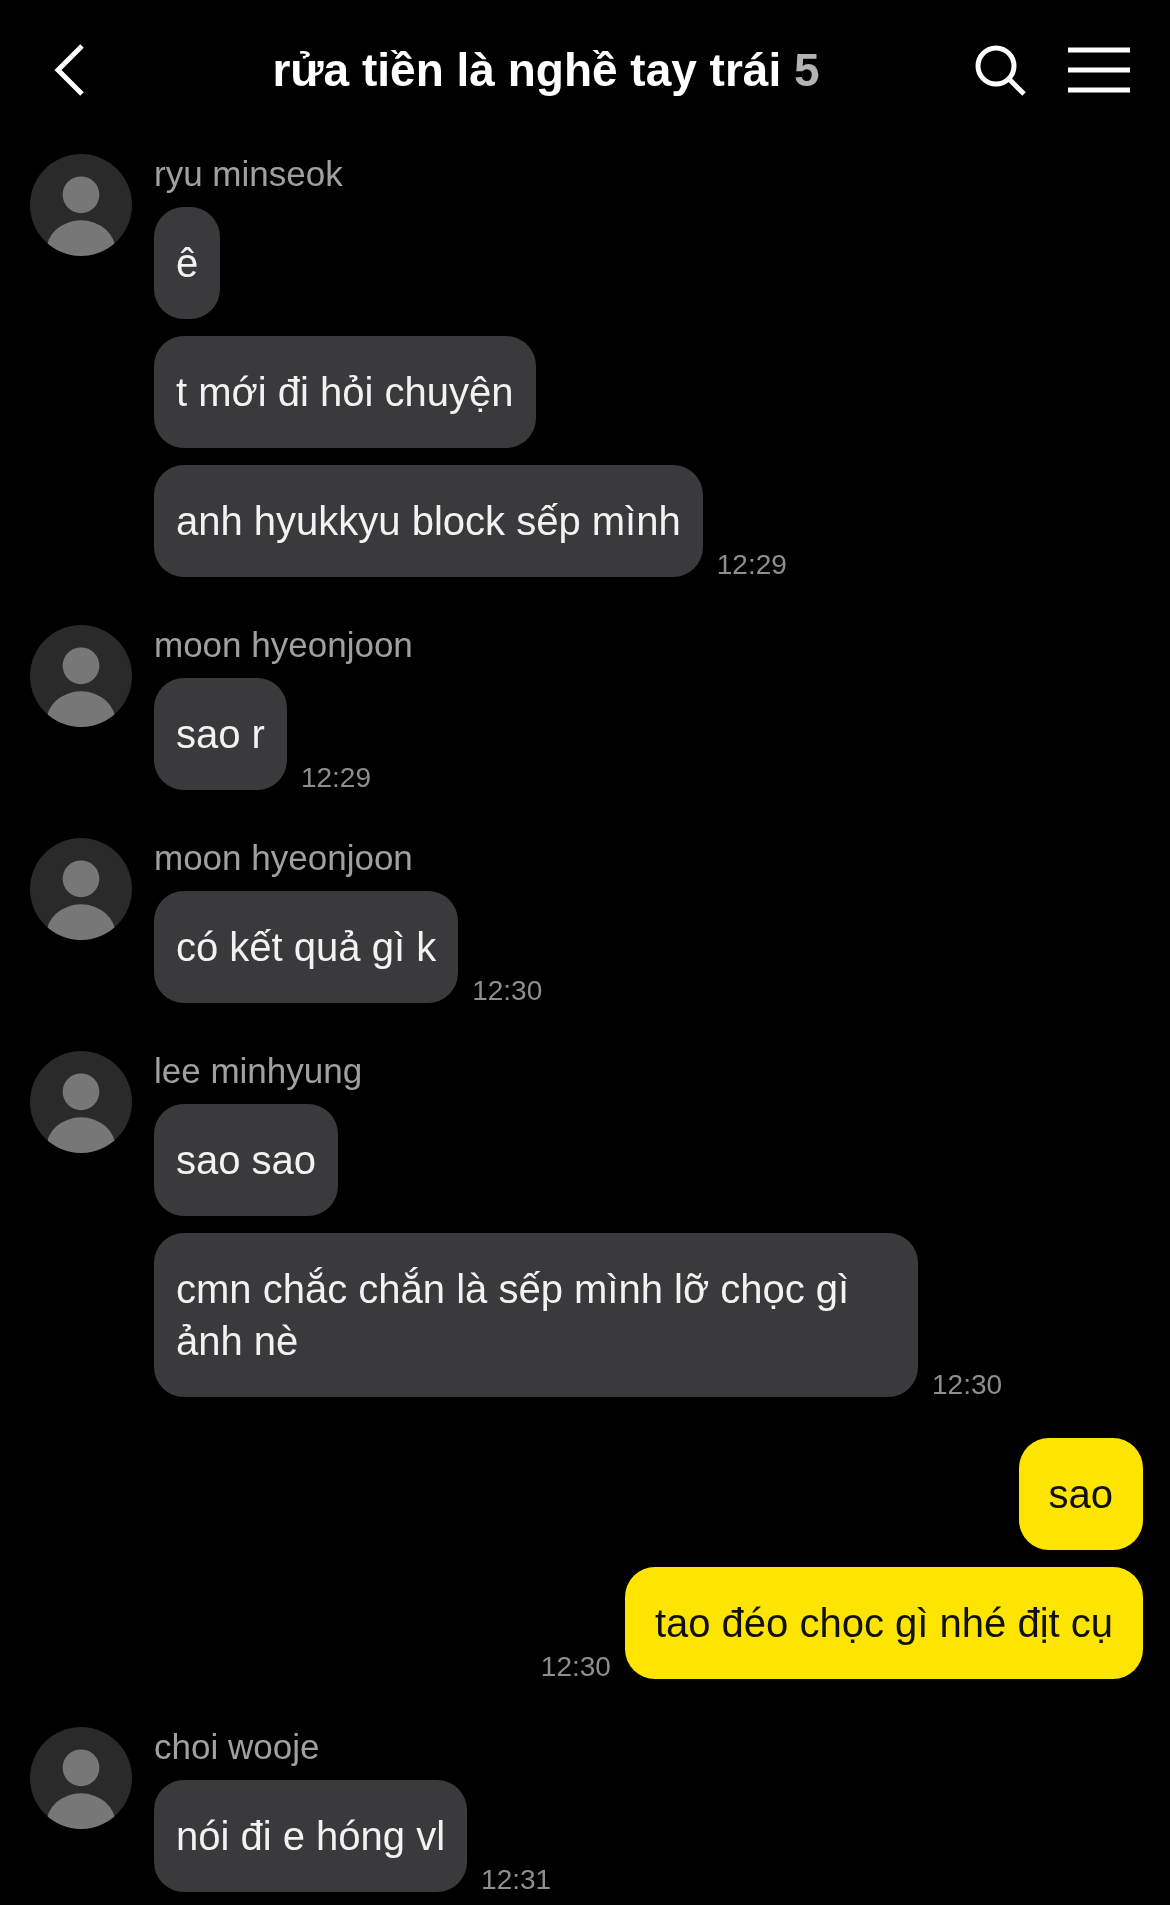 This screenshot has height=1905, width=1170. I want to click on message-bubble: anh hyukkyu block sếp mình, so click(428, 521).